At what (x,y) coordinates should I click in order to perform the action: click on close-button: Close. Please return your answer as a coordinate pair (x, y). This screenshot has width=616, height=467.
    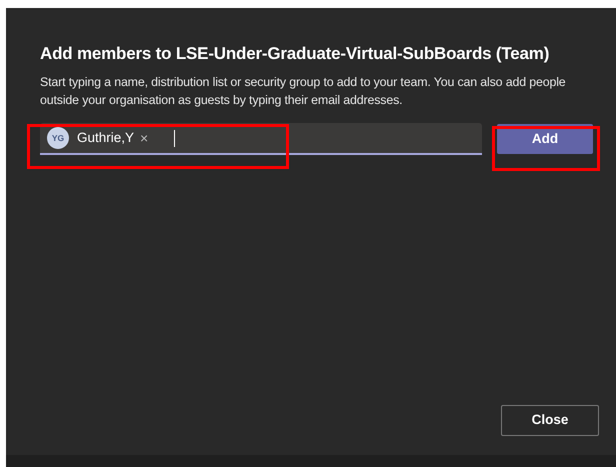
    Looking at the image, I should click on (550, 420).